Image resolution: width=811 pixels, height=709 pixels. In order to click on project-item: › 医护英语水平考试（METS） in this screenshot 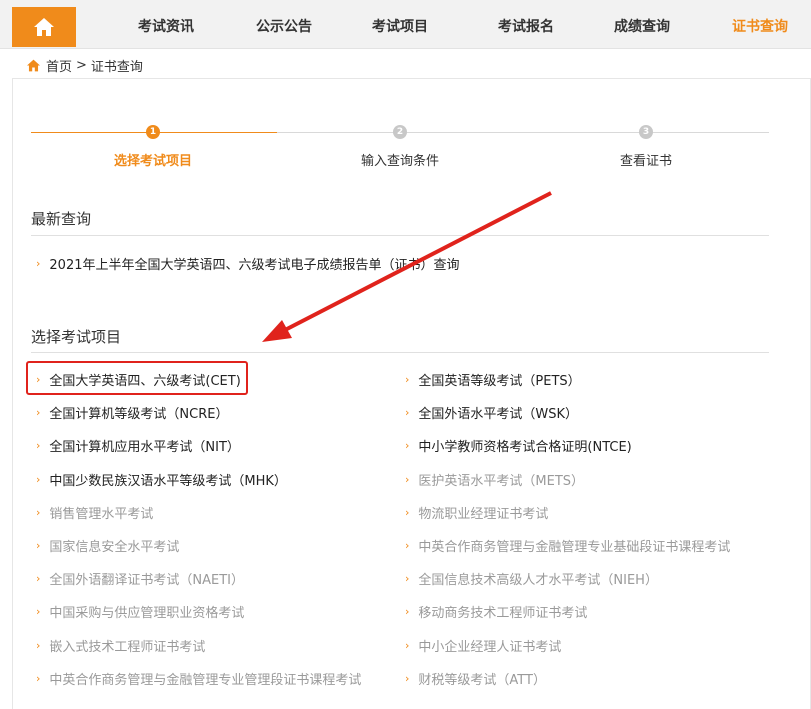, I will do `click(494, 479)`.